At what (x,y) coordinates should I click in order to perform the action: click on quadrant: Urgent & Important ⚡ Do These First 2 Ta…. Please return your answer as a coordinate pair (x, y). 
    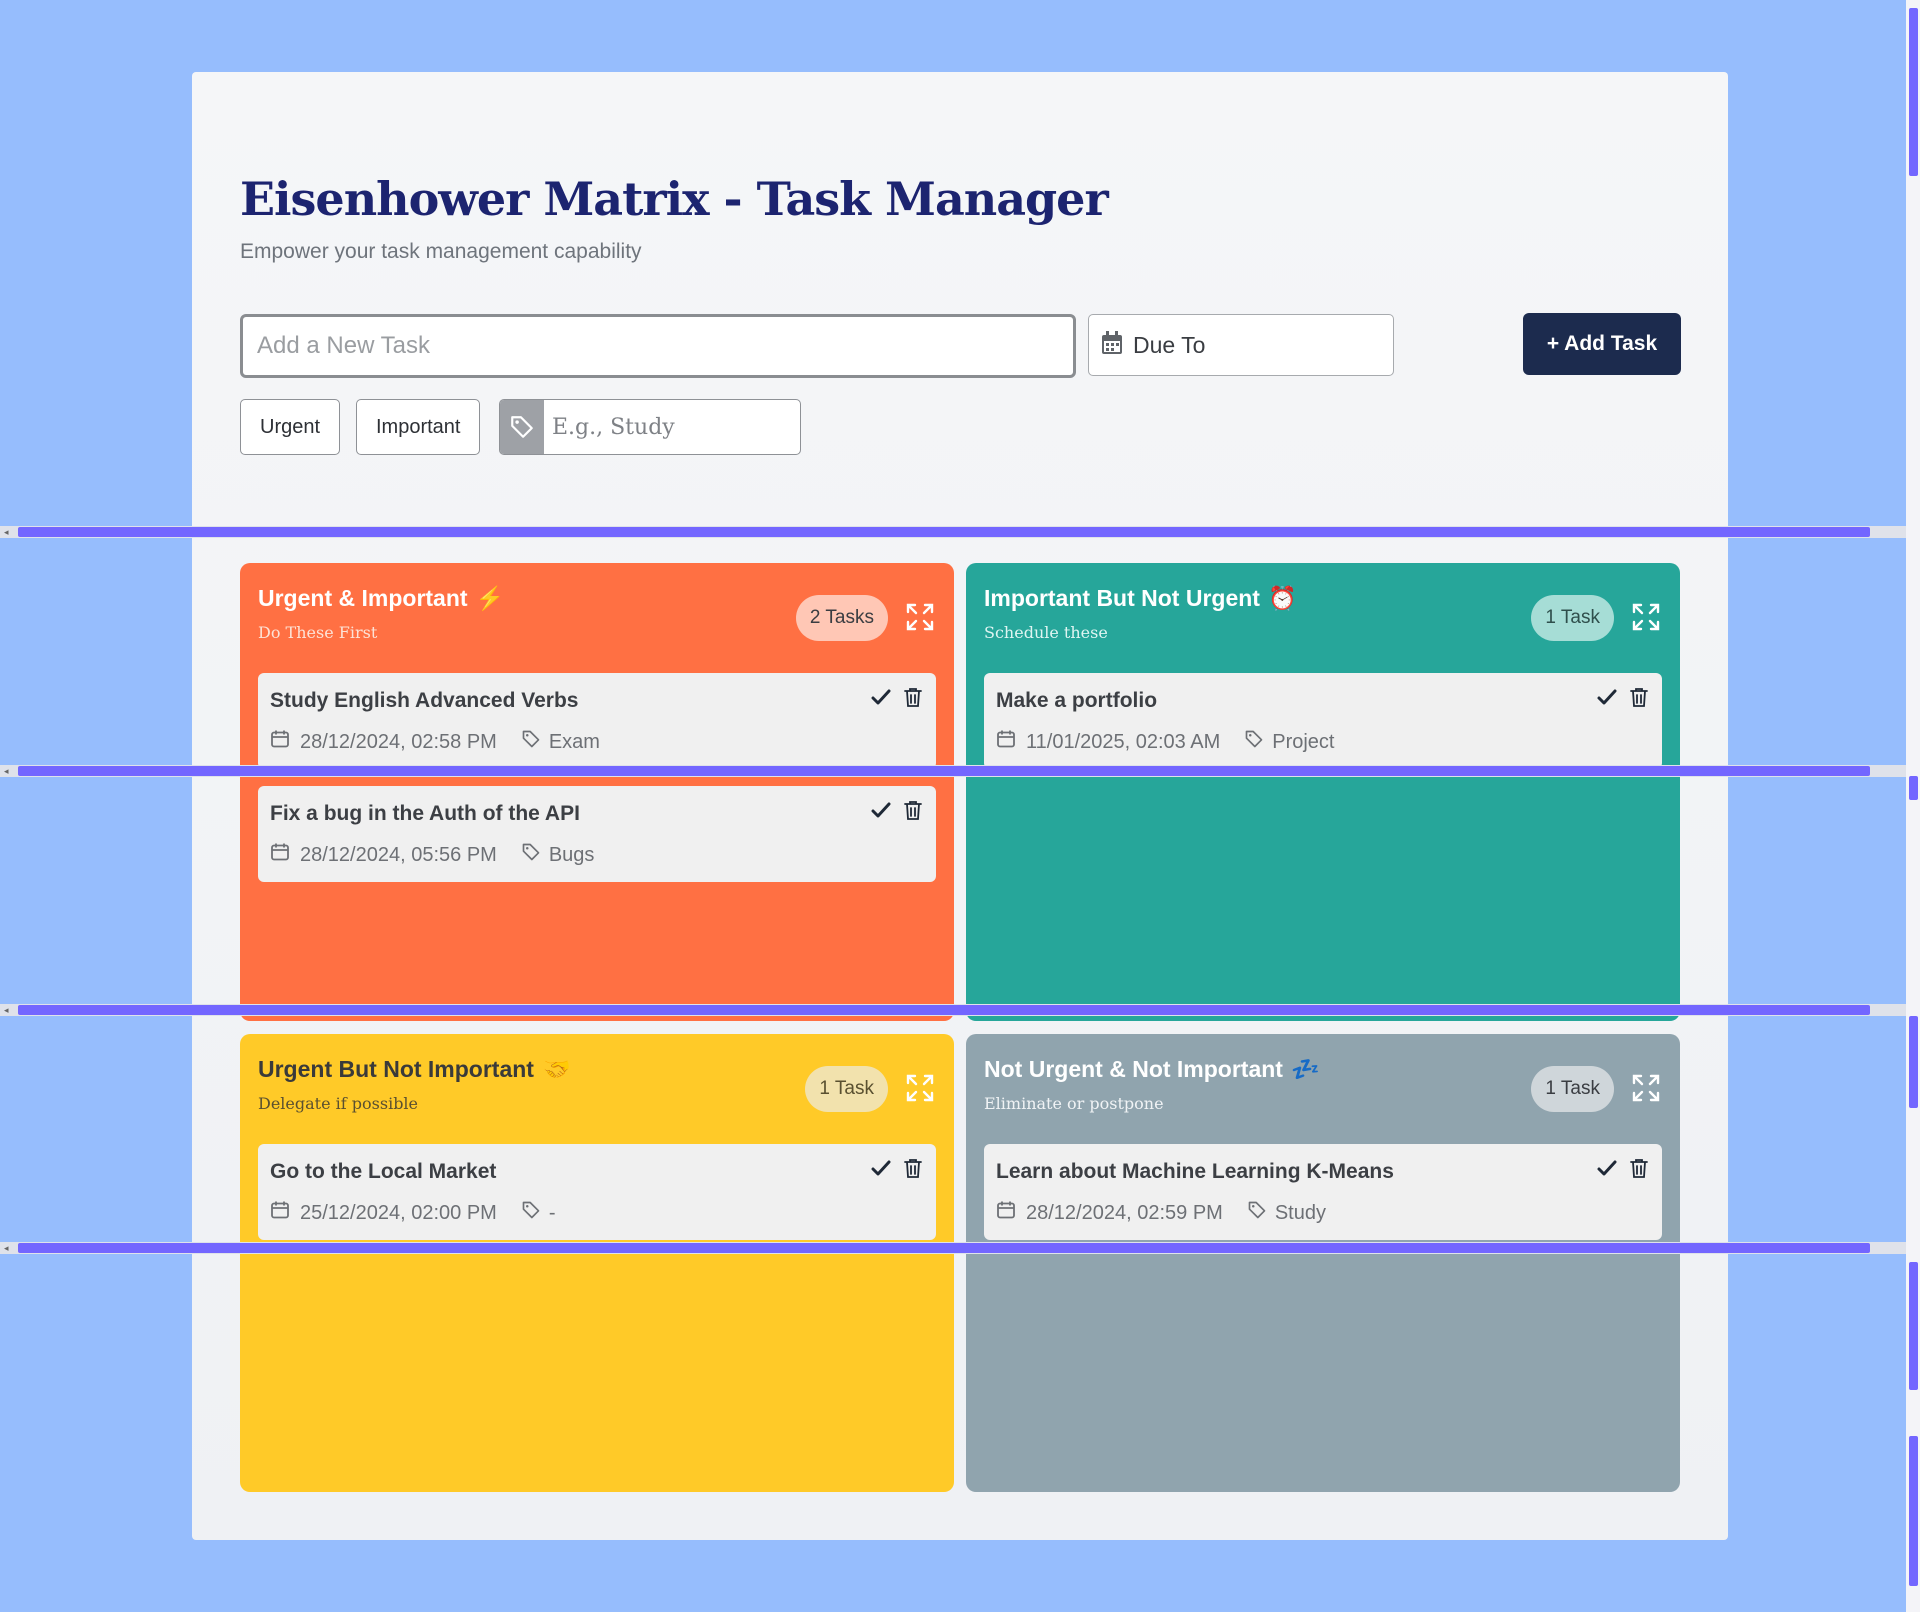
    Looking at the image, I should click on (597, 792).